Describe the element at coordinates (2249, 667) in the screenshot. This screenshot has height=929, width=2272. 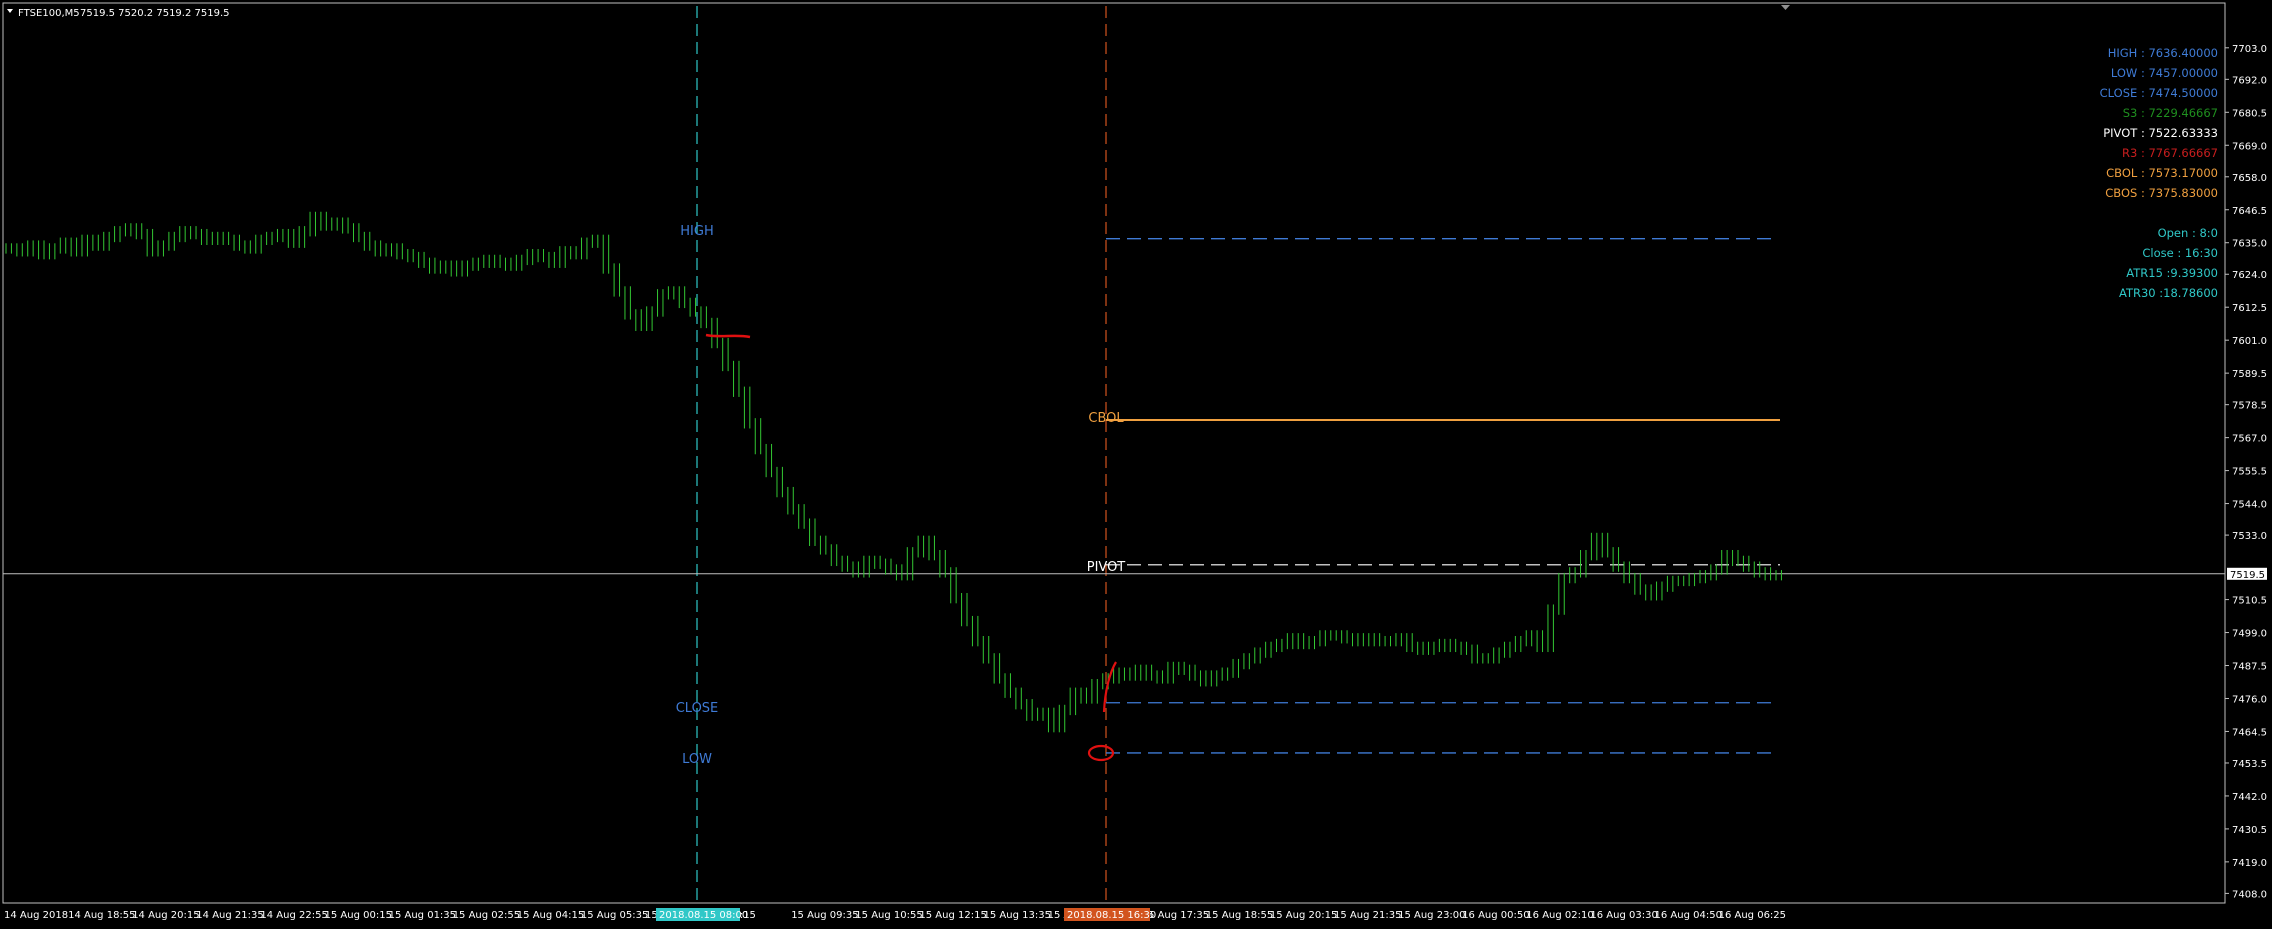
I see `price-tick-label: 7487.5` at that location.